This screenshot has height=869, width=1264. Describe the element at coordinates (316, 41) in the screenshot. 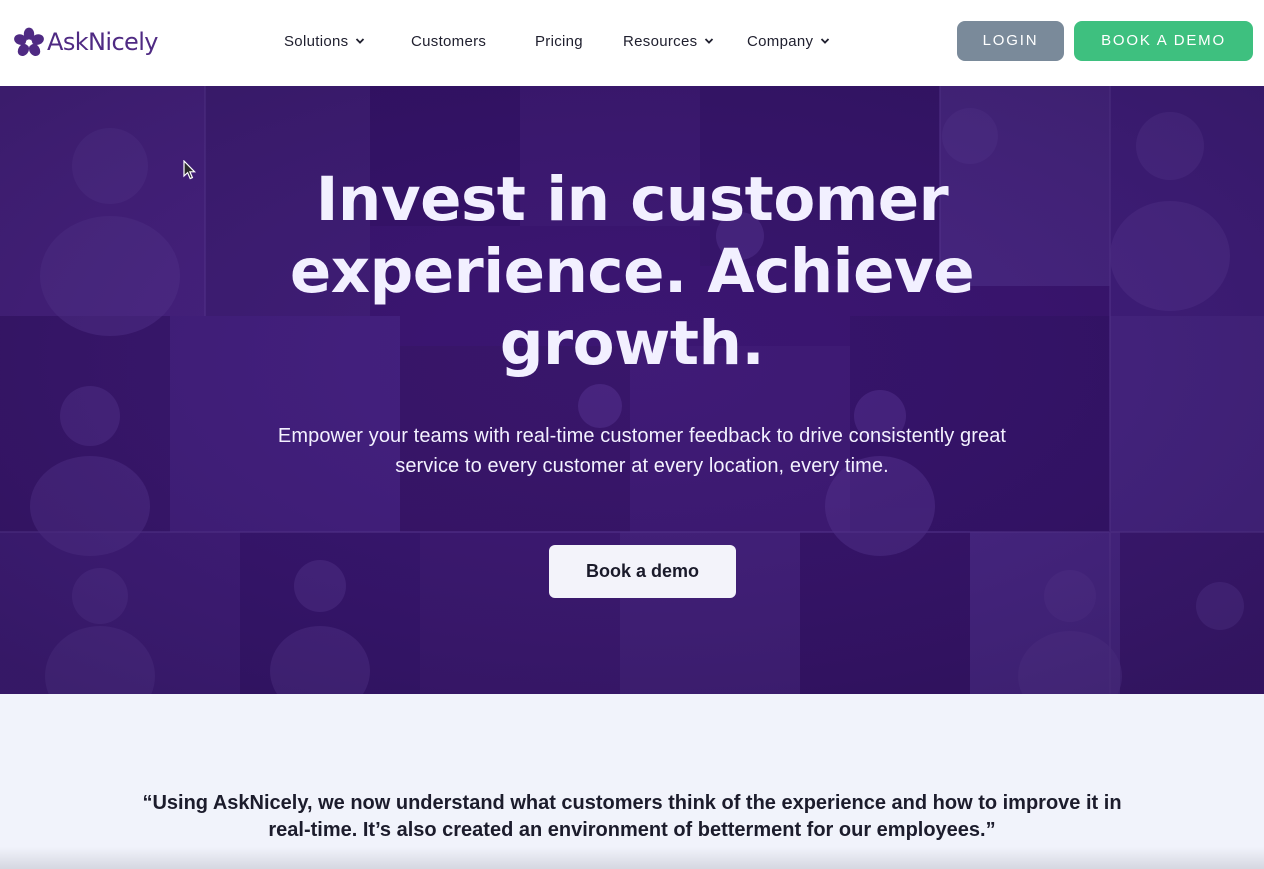

I see `nav-solutions-label: Solutions` at that location.